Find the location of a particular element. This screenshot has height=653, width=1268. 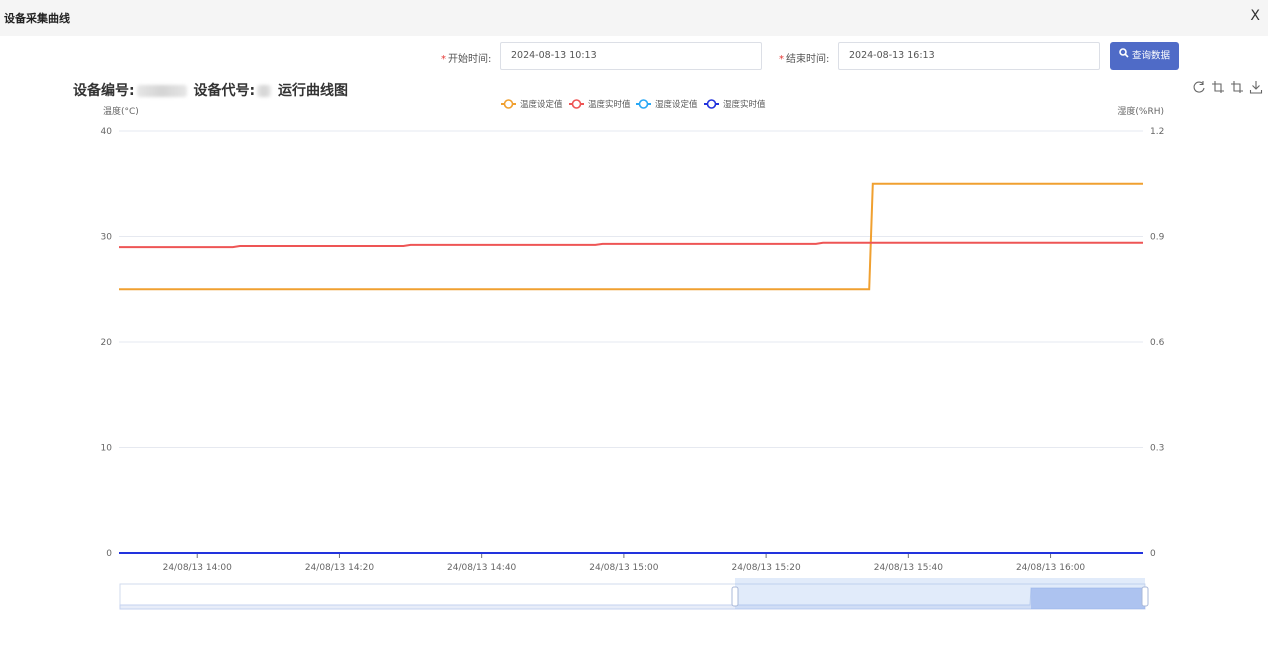

legend-label: 湿度实时值 is located at coordinates (744, 104).